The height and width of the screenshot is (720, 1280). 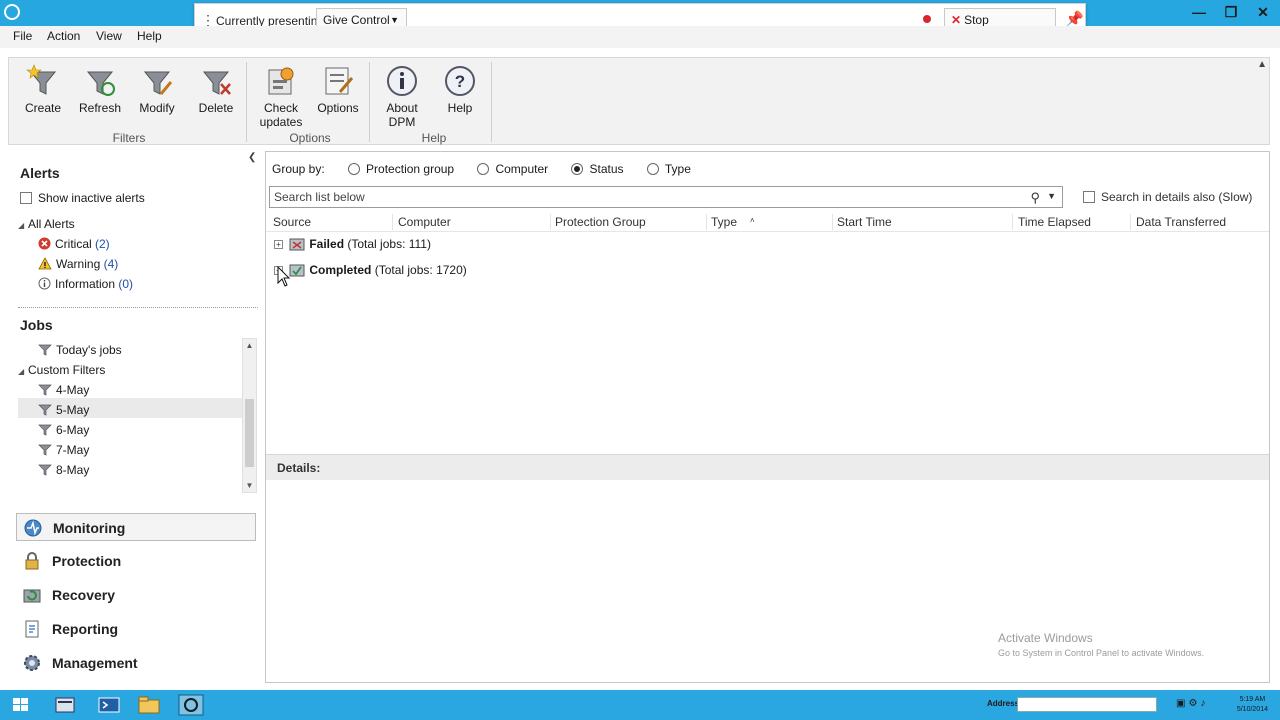 What do you see at coordinates (1263, 12) in the screenshot?
I see `close-button: ✕` at bounding box center [1263, 12].